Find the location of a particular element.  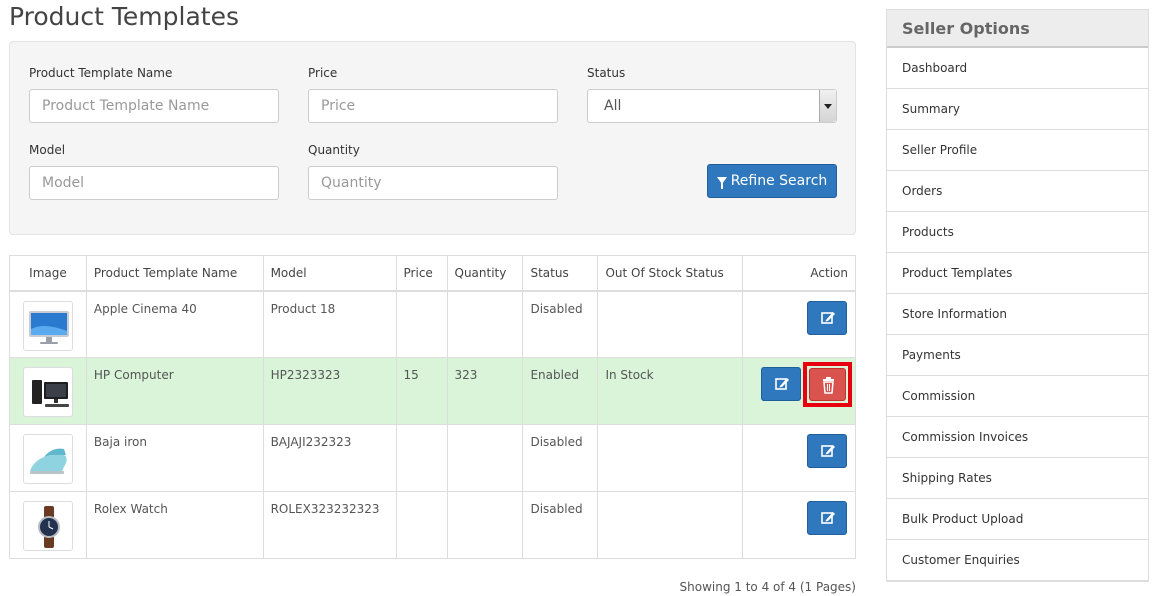

trash-icon is located at coordinates (828, 385).